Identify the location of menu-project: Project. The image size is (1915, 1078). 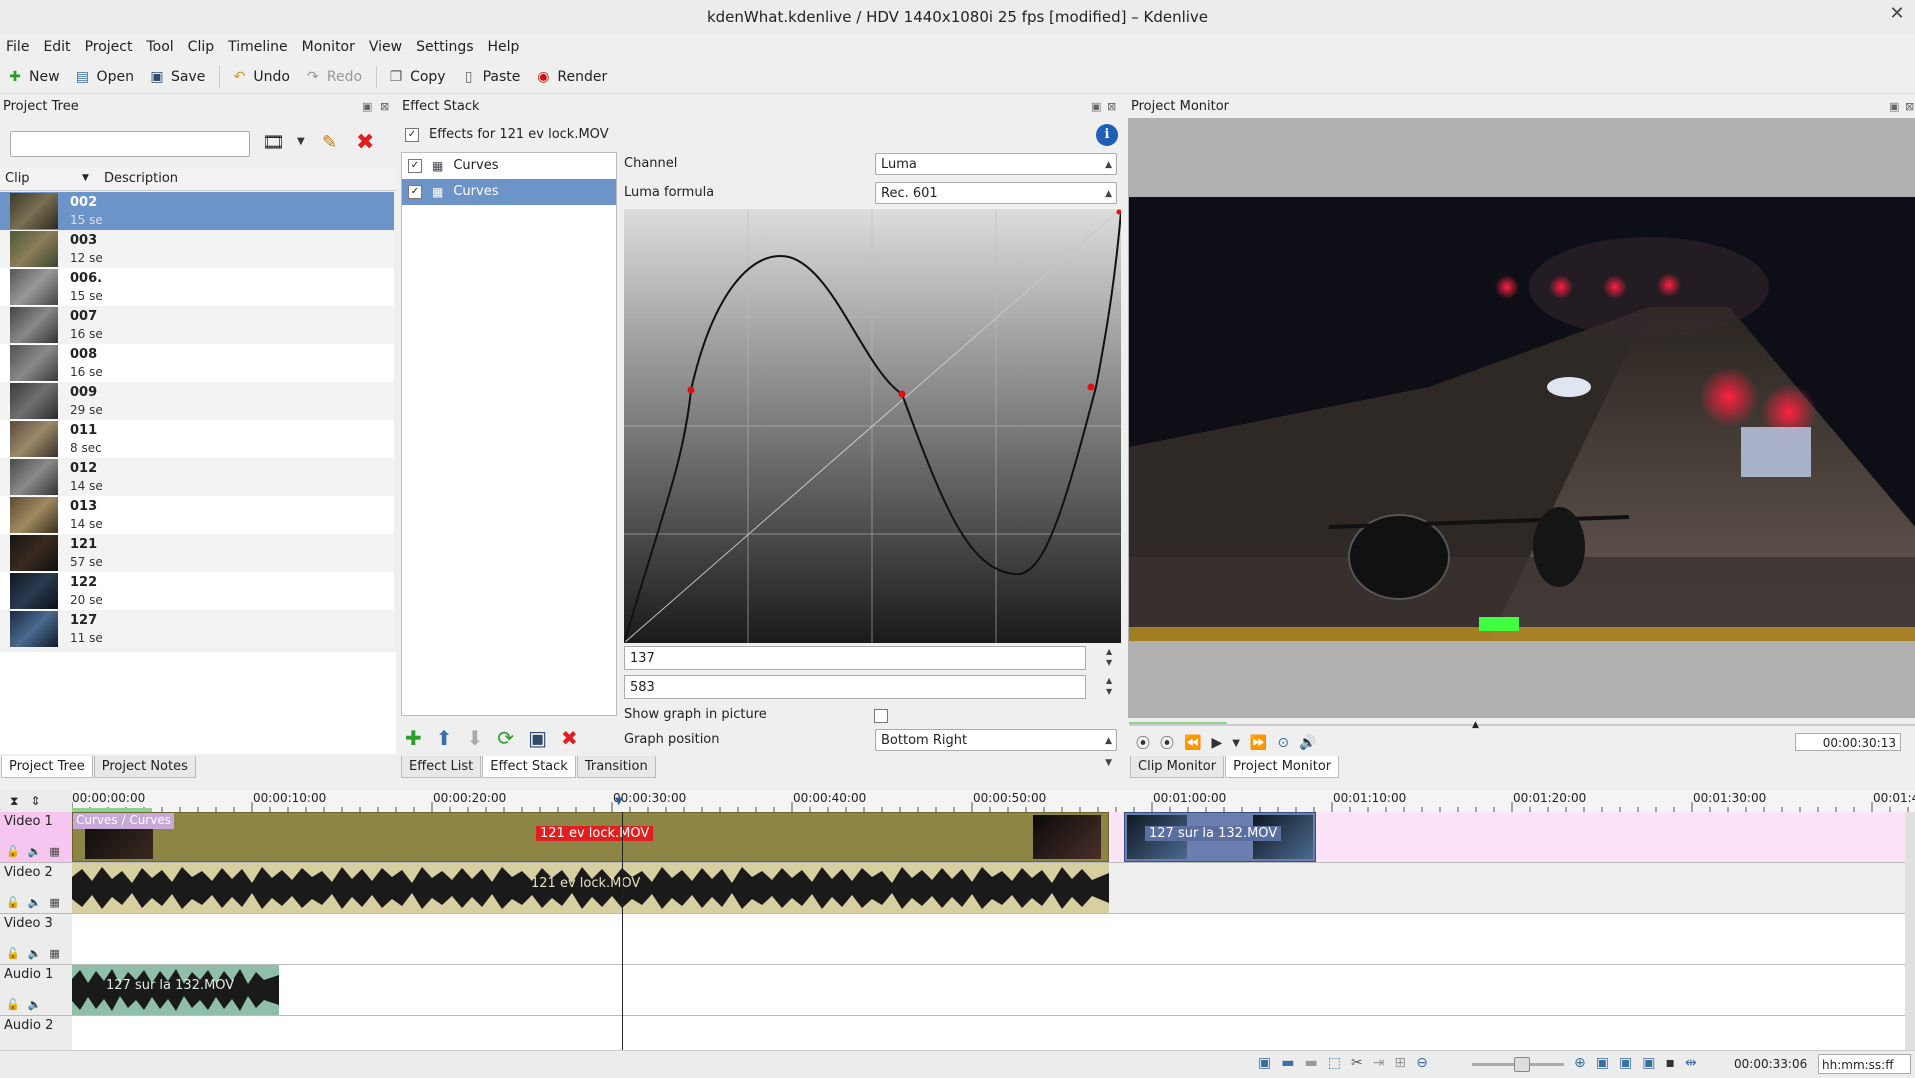
(109, 47).